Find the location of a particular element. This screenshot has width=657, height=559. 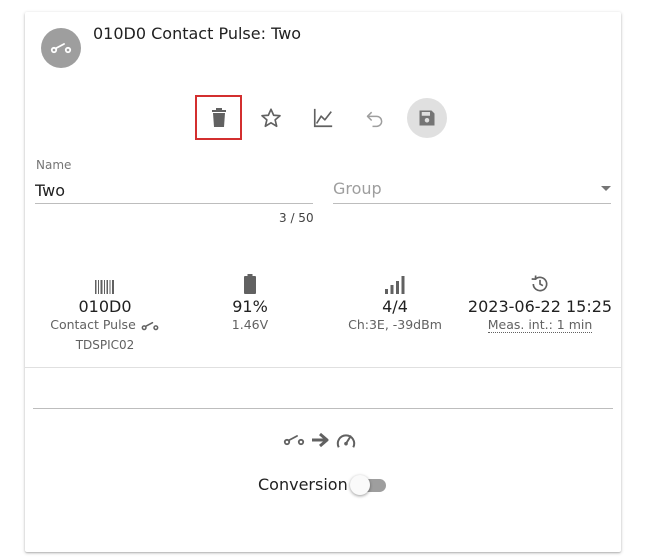

save-button is located at coordinates (426, 117).